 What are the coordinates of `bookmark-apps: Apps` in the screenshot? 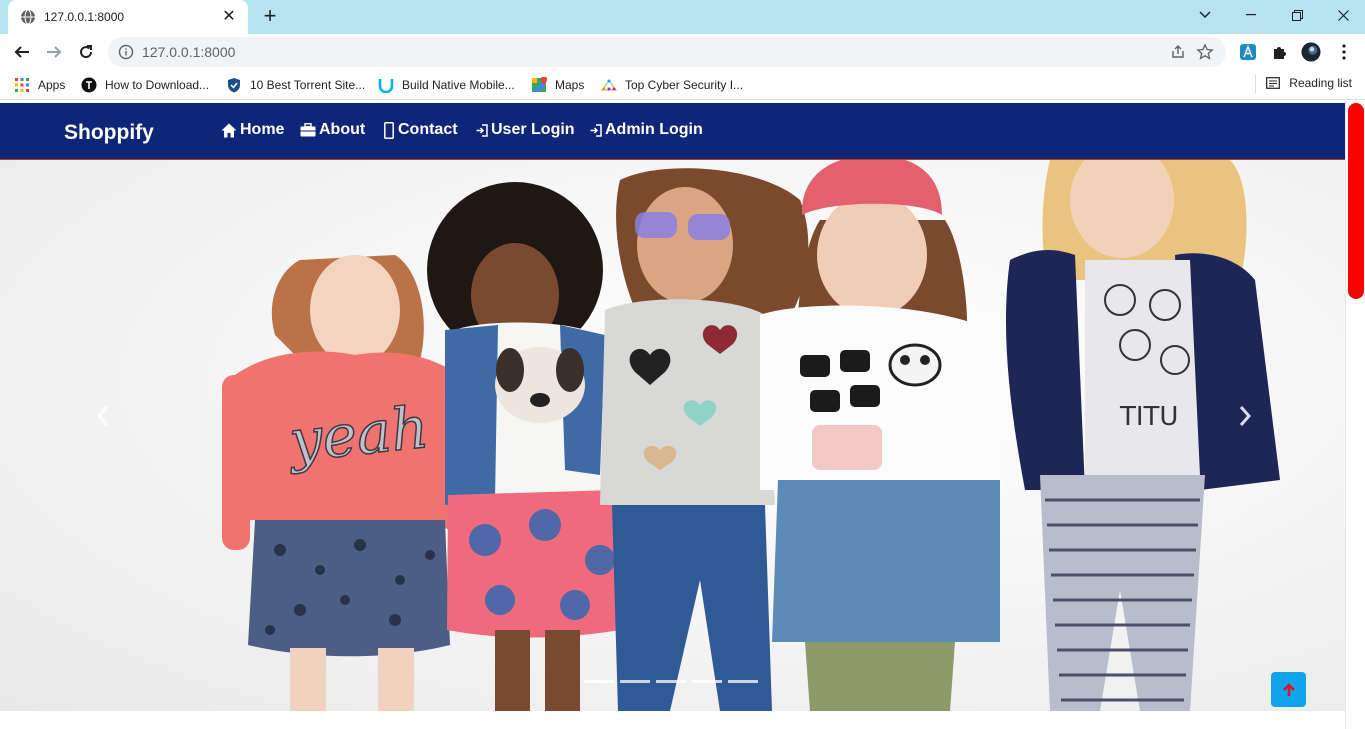 It's located at (39, 85).